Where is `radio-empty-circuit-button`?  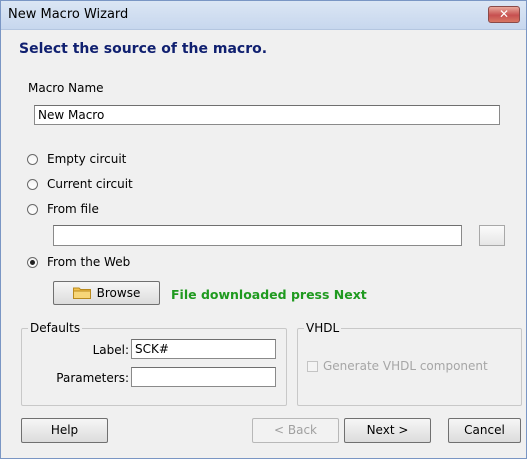 radio-empty-circuit-button is located at coordinates (32, 159).